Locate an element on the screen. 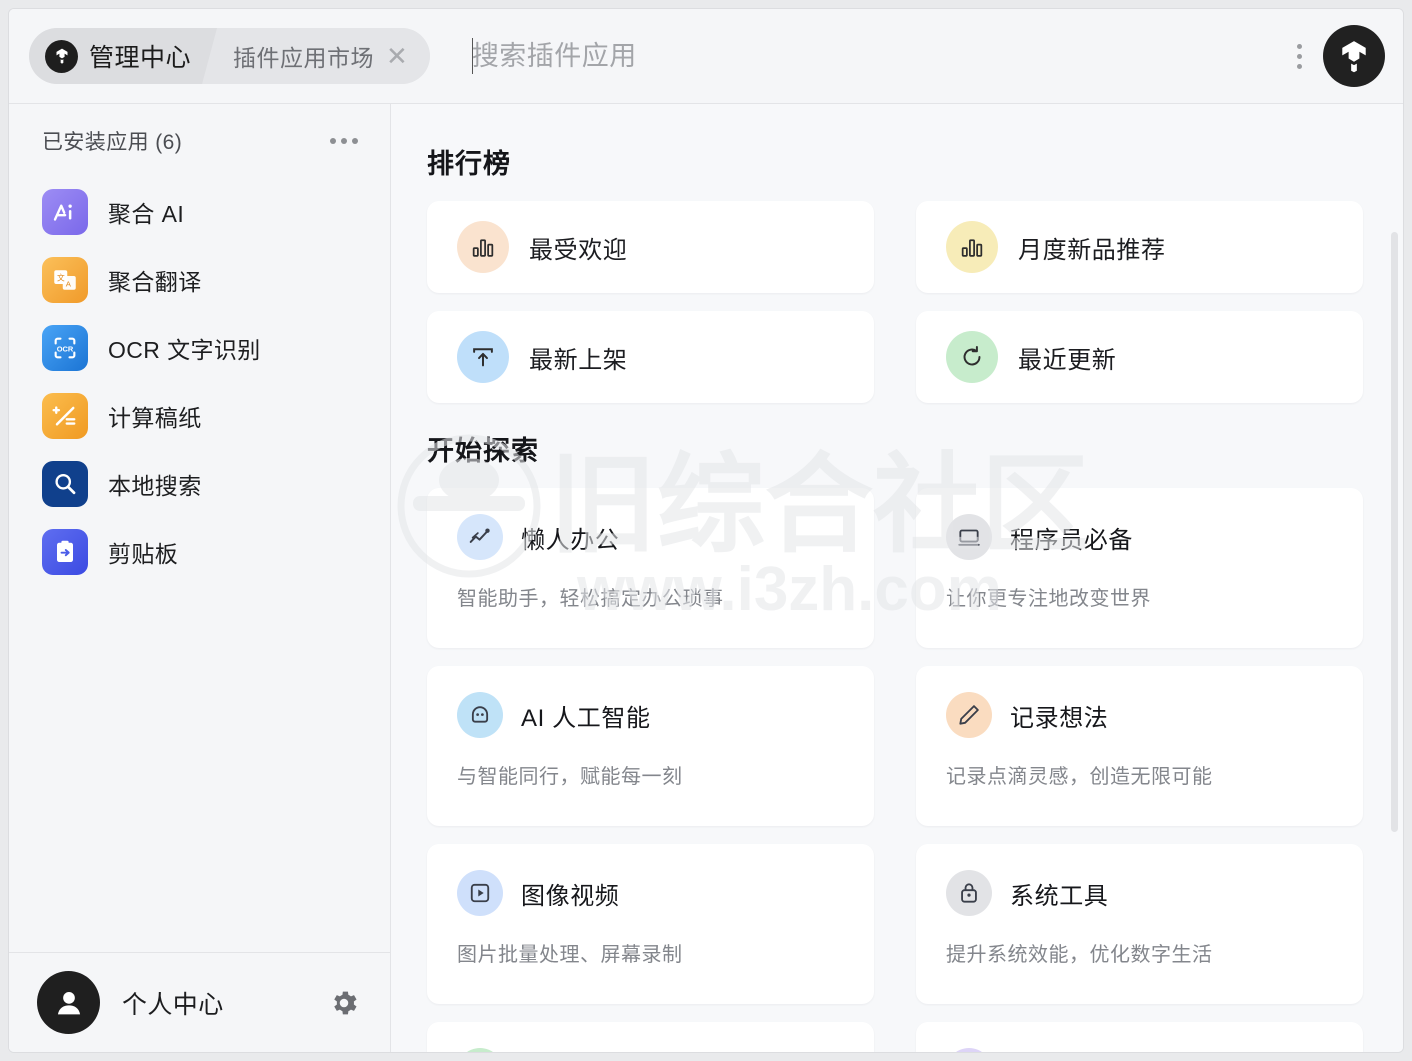 This screenshot has height=1061, width=1412. clipboard-icon is located at coordinates (65, 552).